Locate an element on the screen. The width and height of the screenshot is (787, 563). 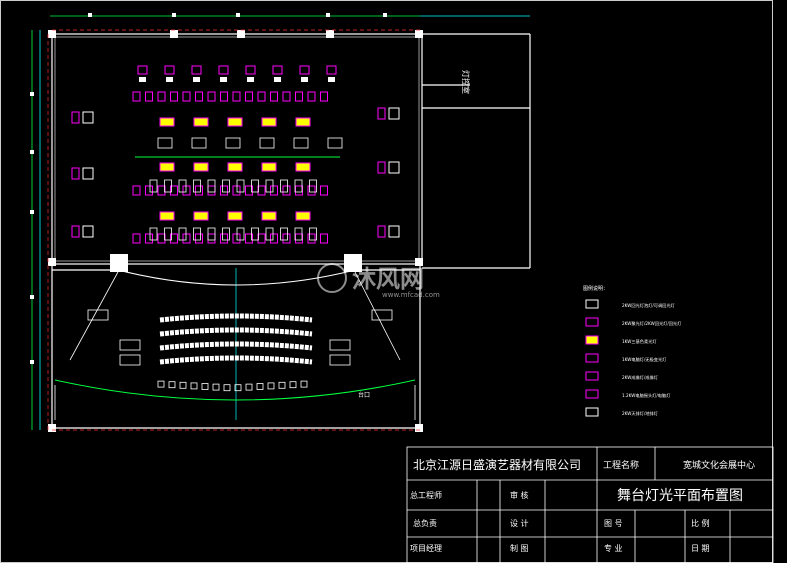
watermark: 沐风网 www.mfcad.com is located at coordinates (378, 281).